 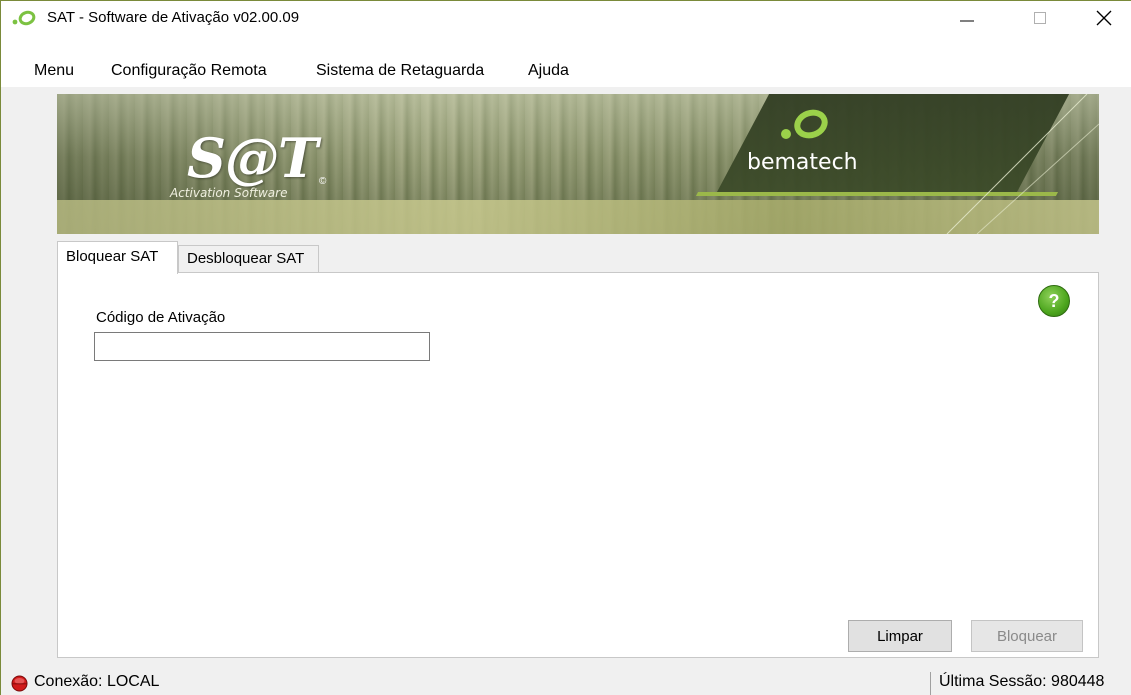 What do you see at coordinates (189, 71) in the screenshot?
I see `menu-item-configuracao-remota: Configuração Remota` at bounding box center [189, 71].